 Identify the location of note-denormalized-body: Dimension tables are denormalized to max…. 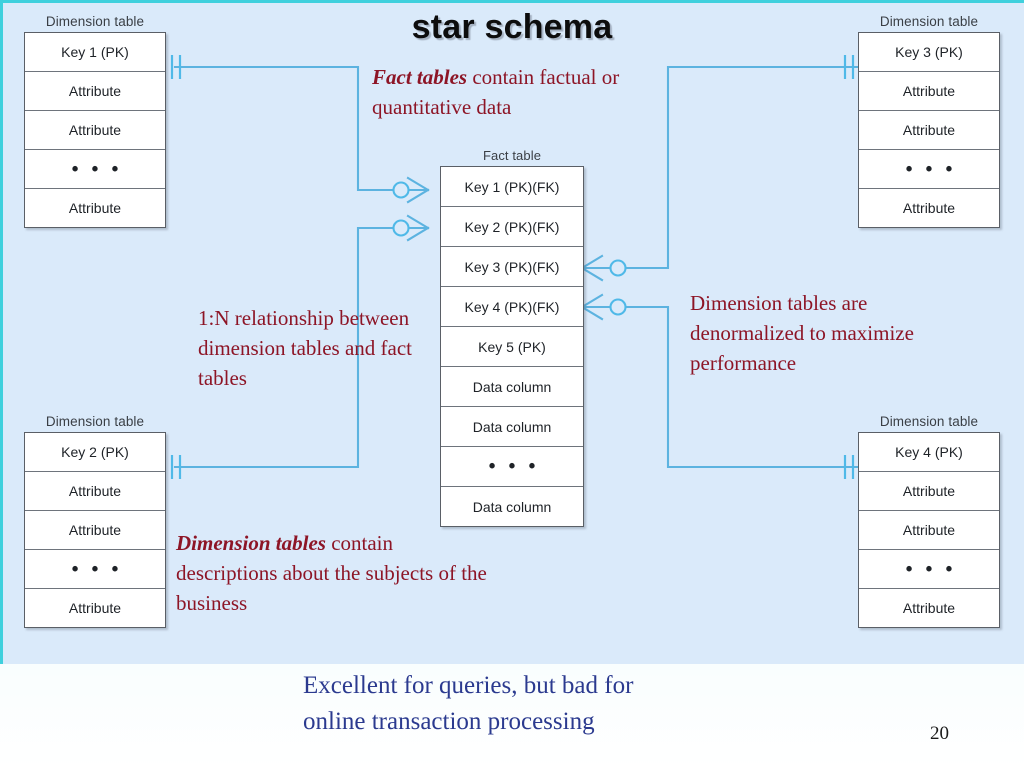
(802, 333).